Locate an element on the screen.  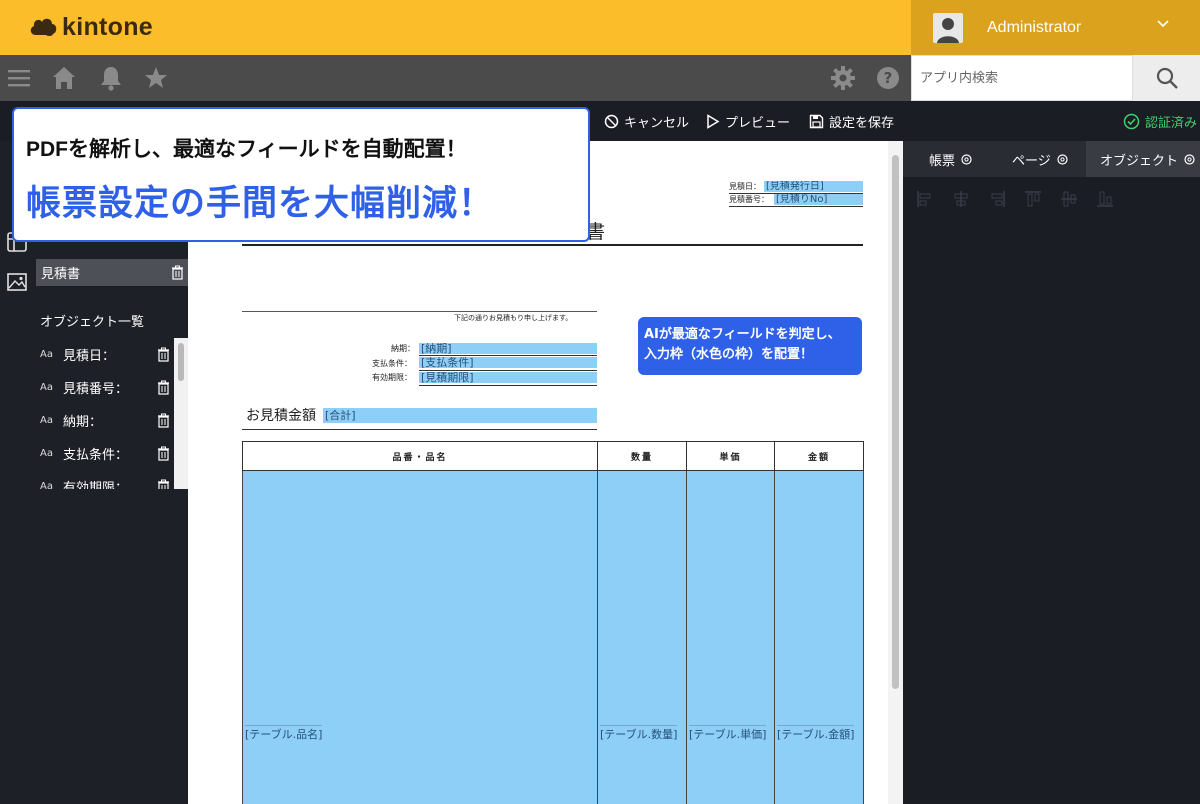
payment-label: 支払条件： is located at coordinates (392, 363).